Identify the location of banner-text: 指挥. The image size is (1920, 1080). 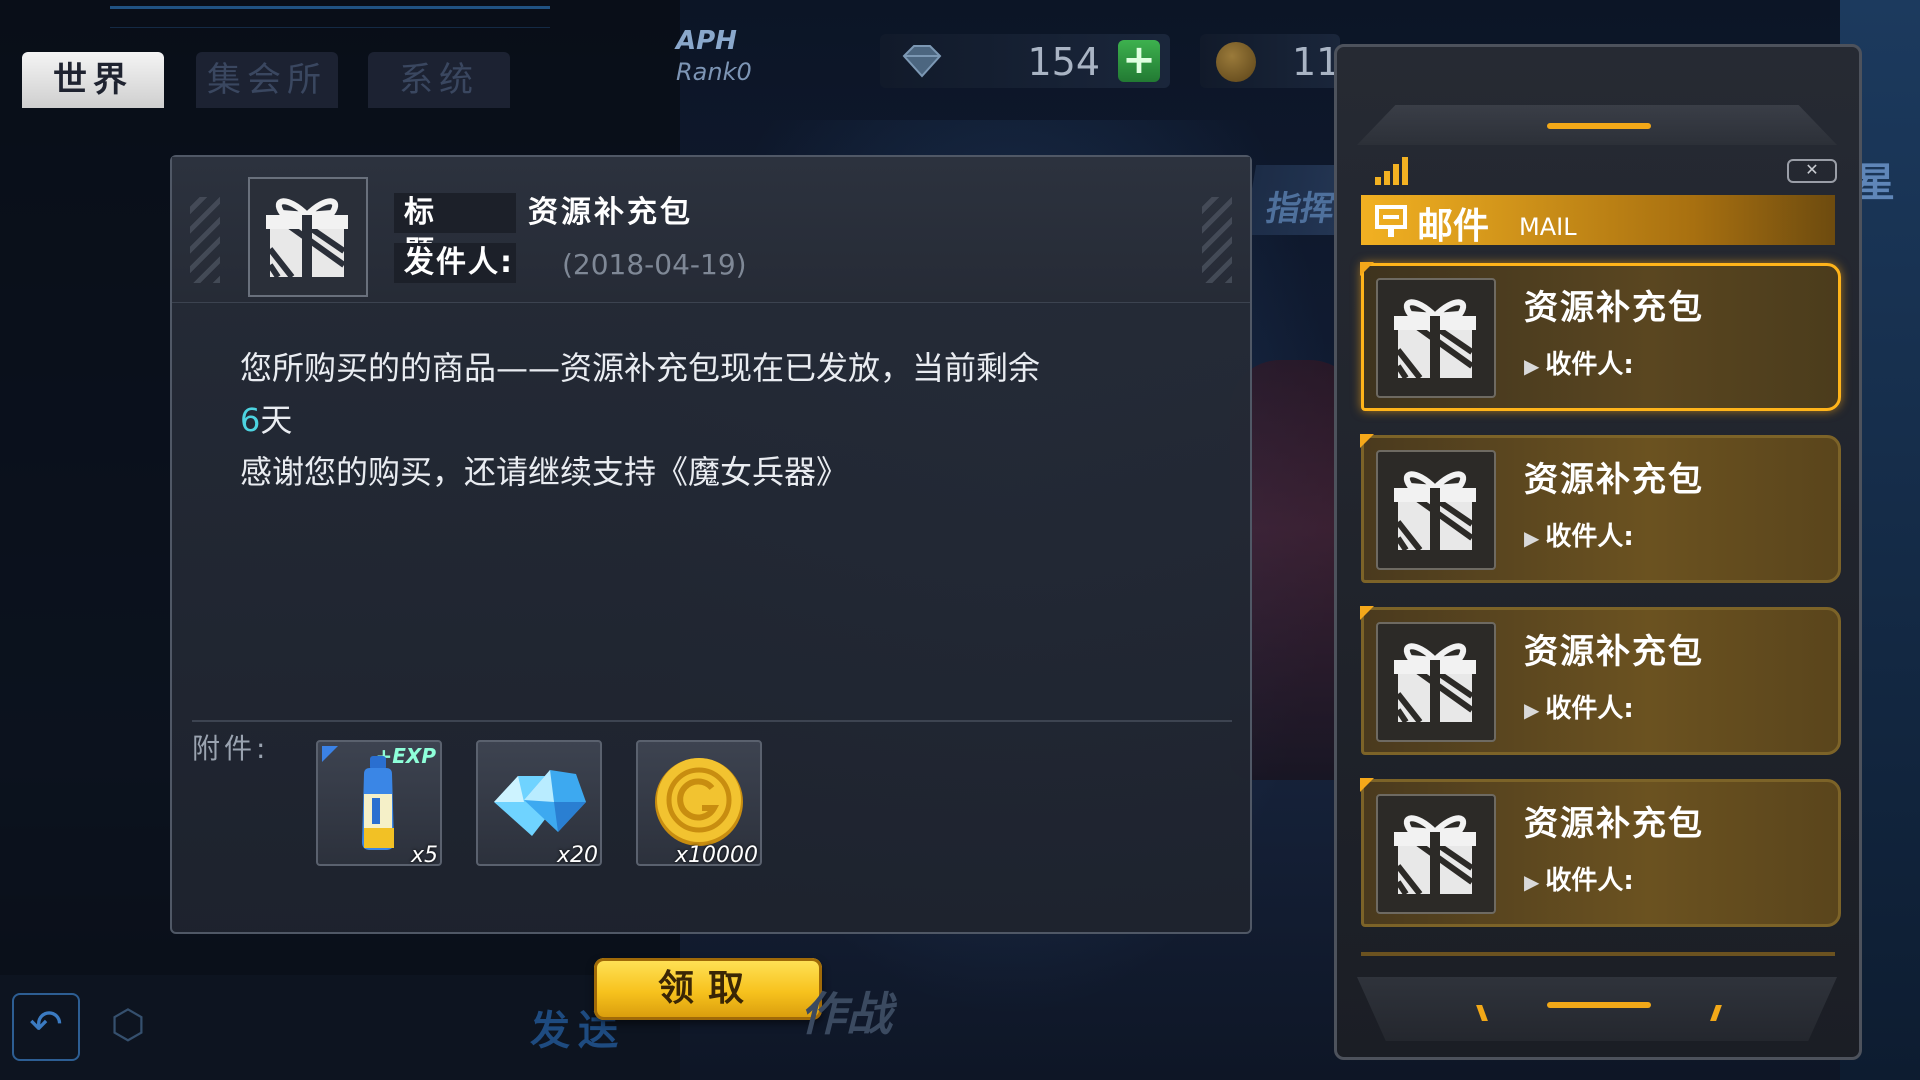
(1300, 209).